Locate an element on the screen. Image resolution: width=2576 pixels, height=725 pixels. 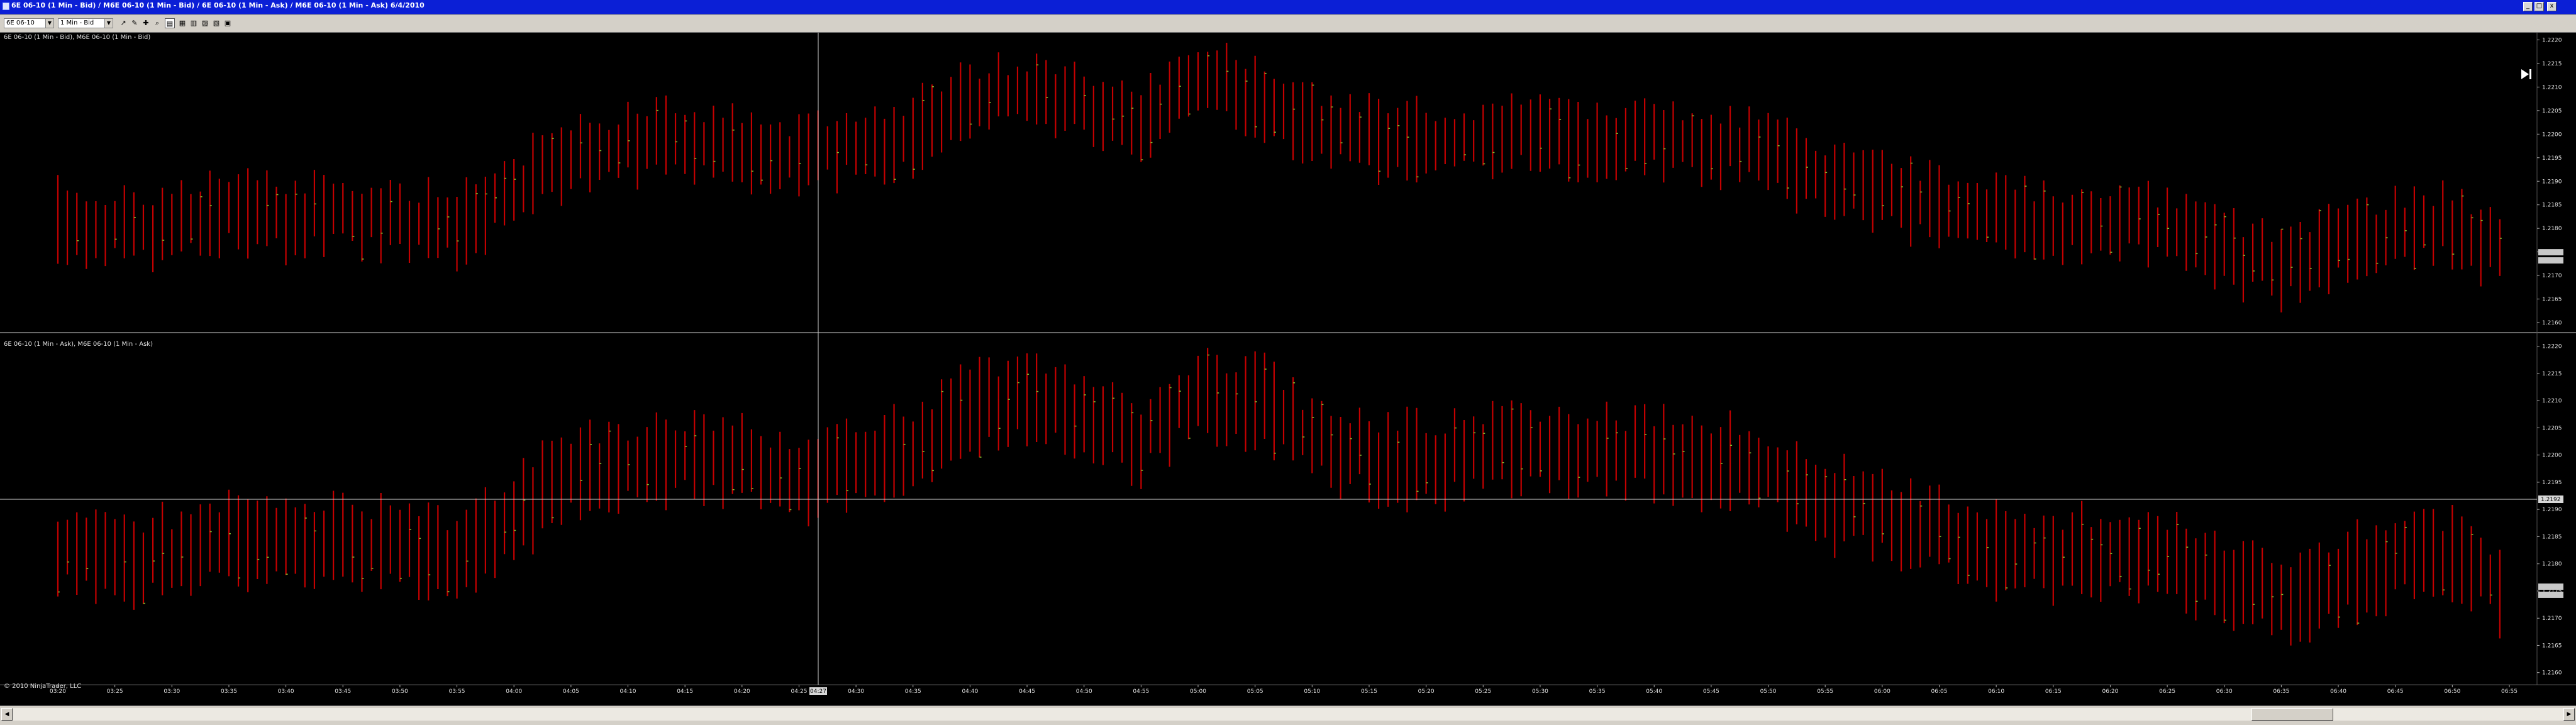
indicator-icon: ▨ is located at coordinates (205, 23).